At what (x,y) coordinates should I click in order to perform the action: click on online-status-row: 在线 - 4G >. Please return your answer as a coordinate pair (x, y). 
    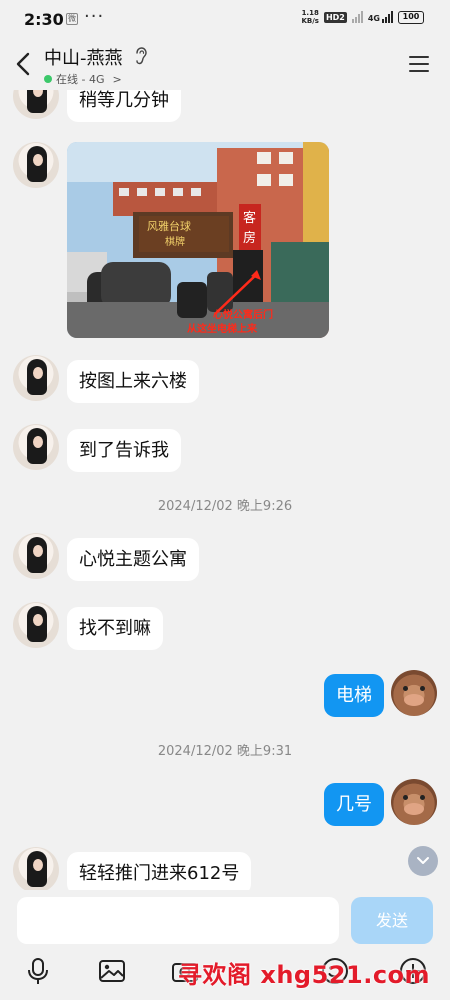
    Looking at the image, I should click on (83, 79).